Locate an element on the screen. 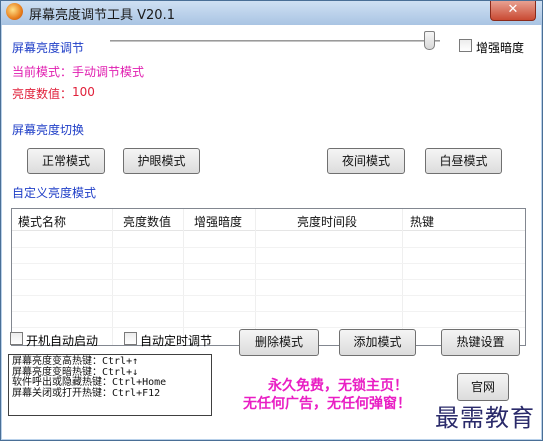 The height and width of the screenshot is (441, 543). column-hotkey: 热键 is located at coordinates (422, 221).